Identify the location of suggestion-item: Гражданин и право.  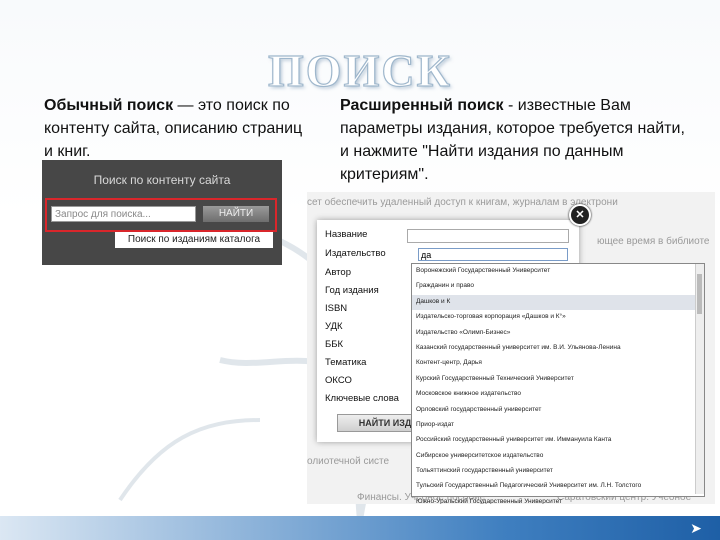
(558, 286).